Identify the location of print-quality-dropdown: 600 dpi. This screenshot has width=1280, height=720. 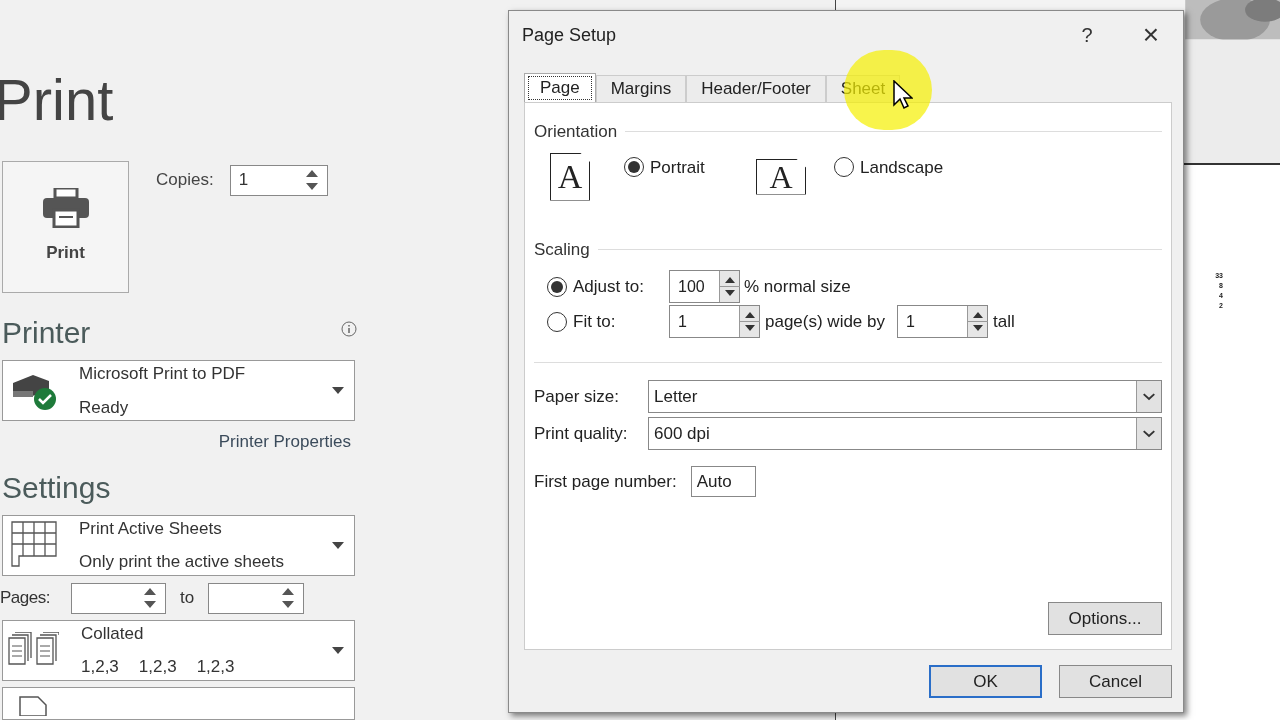
(905, 433).